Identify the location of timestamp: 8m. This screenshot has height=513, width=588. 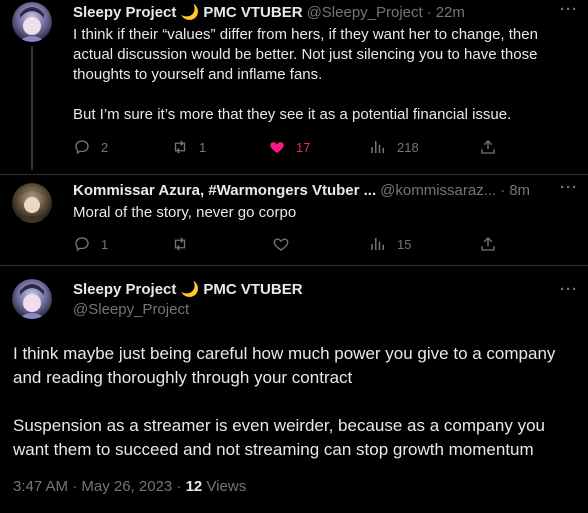
(519, 191).